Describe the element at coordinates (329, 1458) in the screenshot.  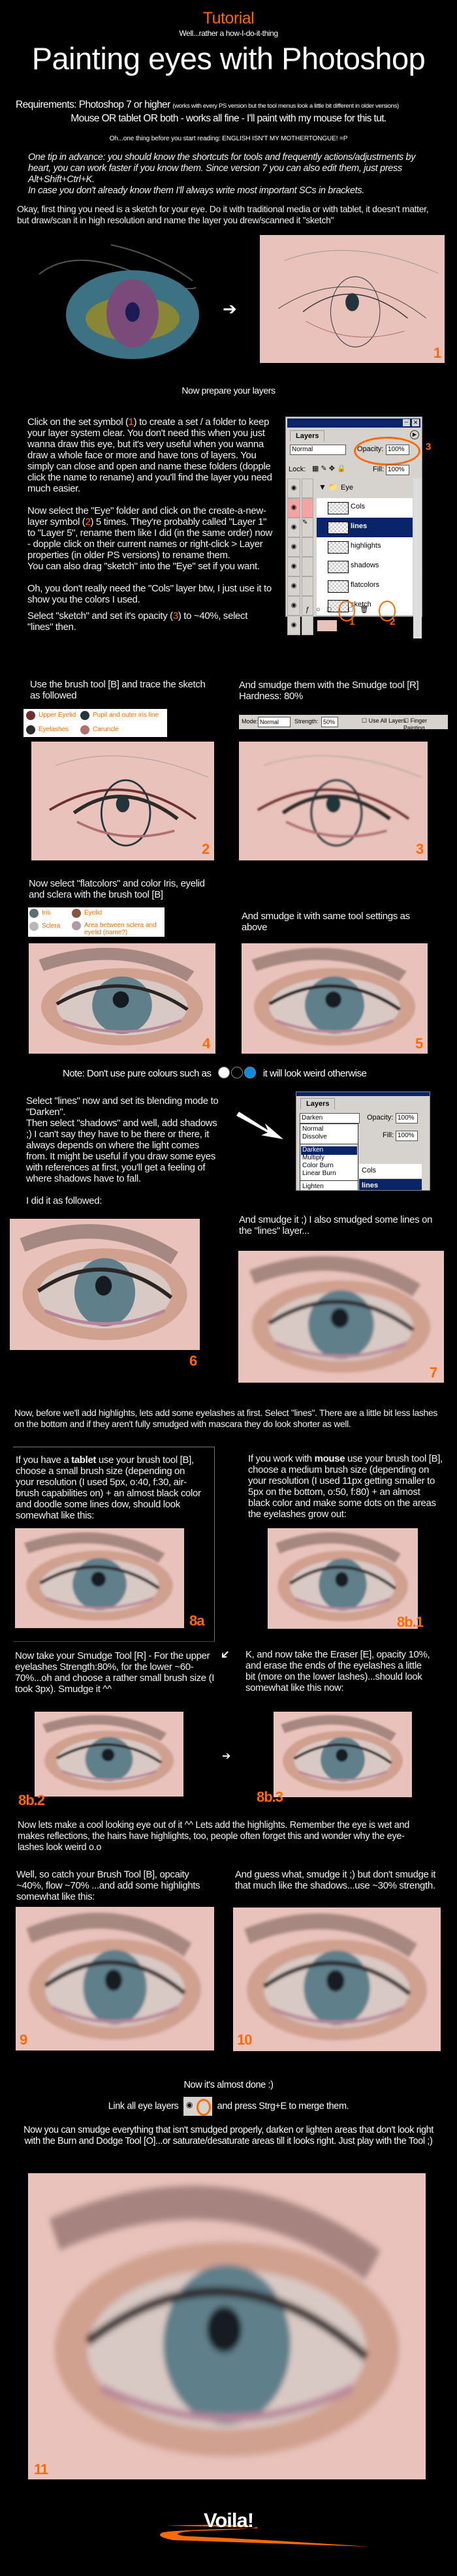
I see `text-bold: mouse` at that location.